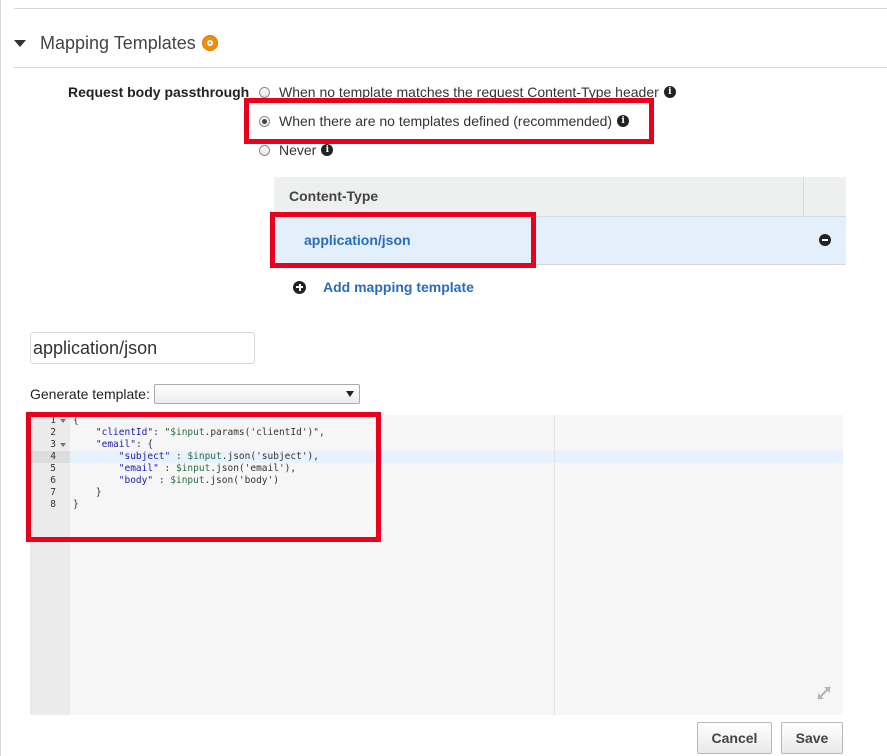 The image size is (887, 756). Describe the element at coordinates (90, 394) in the screenshot. I see `generate-template-label: Generate template:` at that location.